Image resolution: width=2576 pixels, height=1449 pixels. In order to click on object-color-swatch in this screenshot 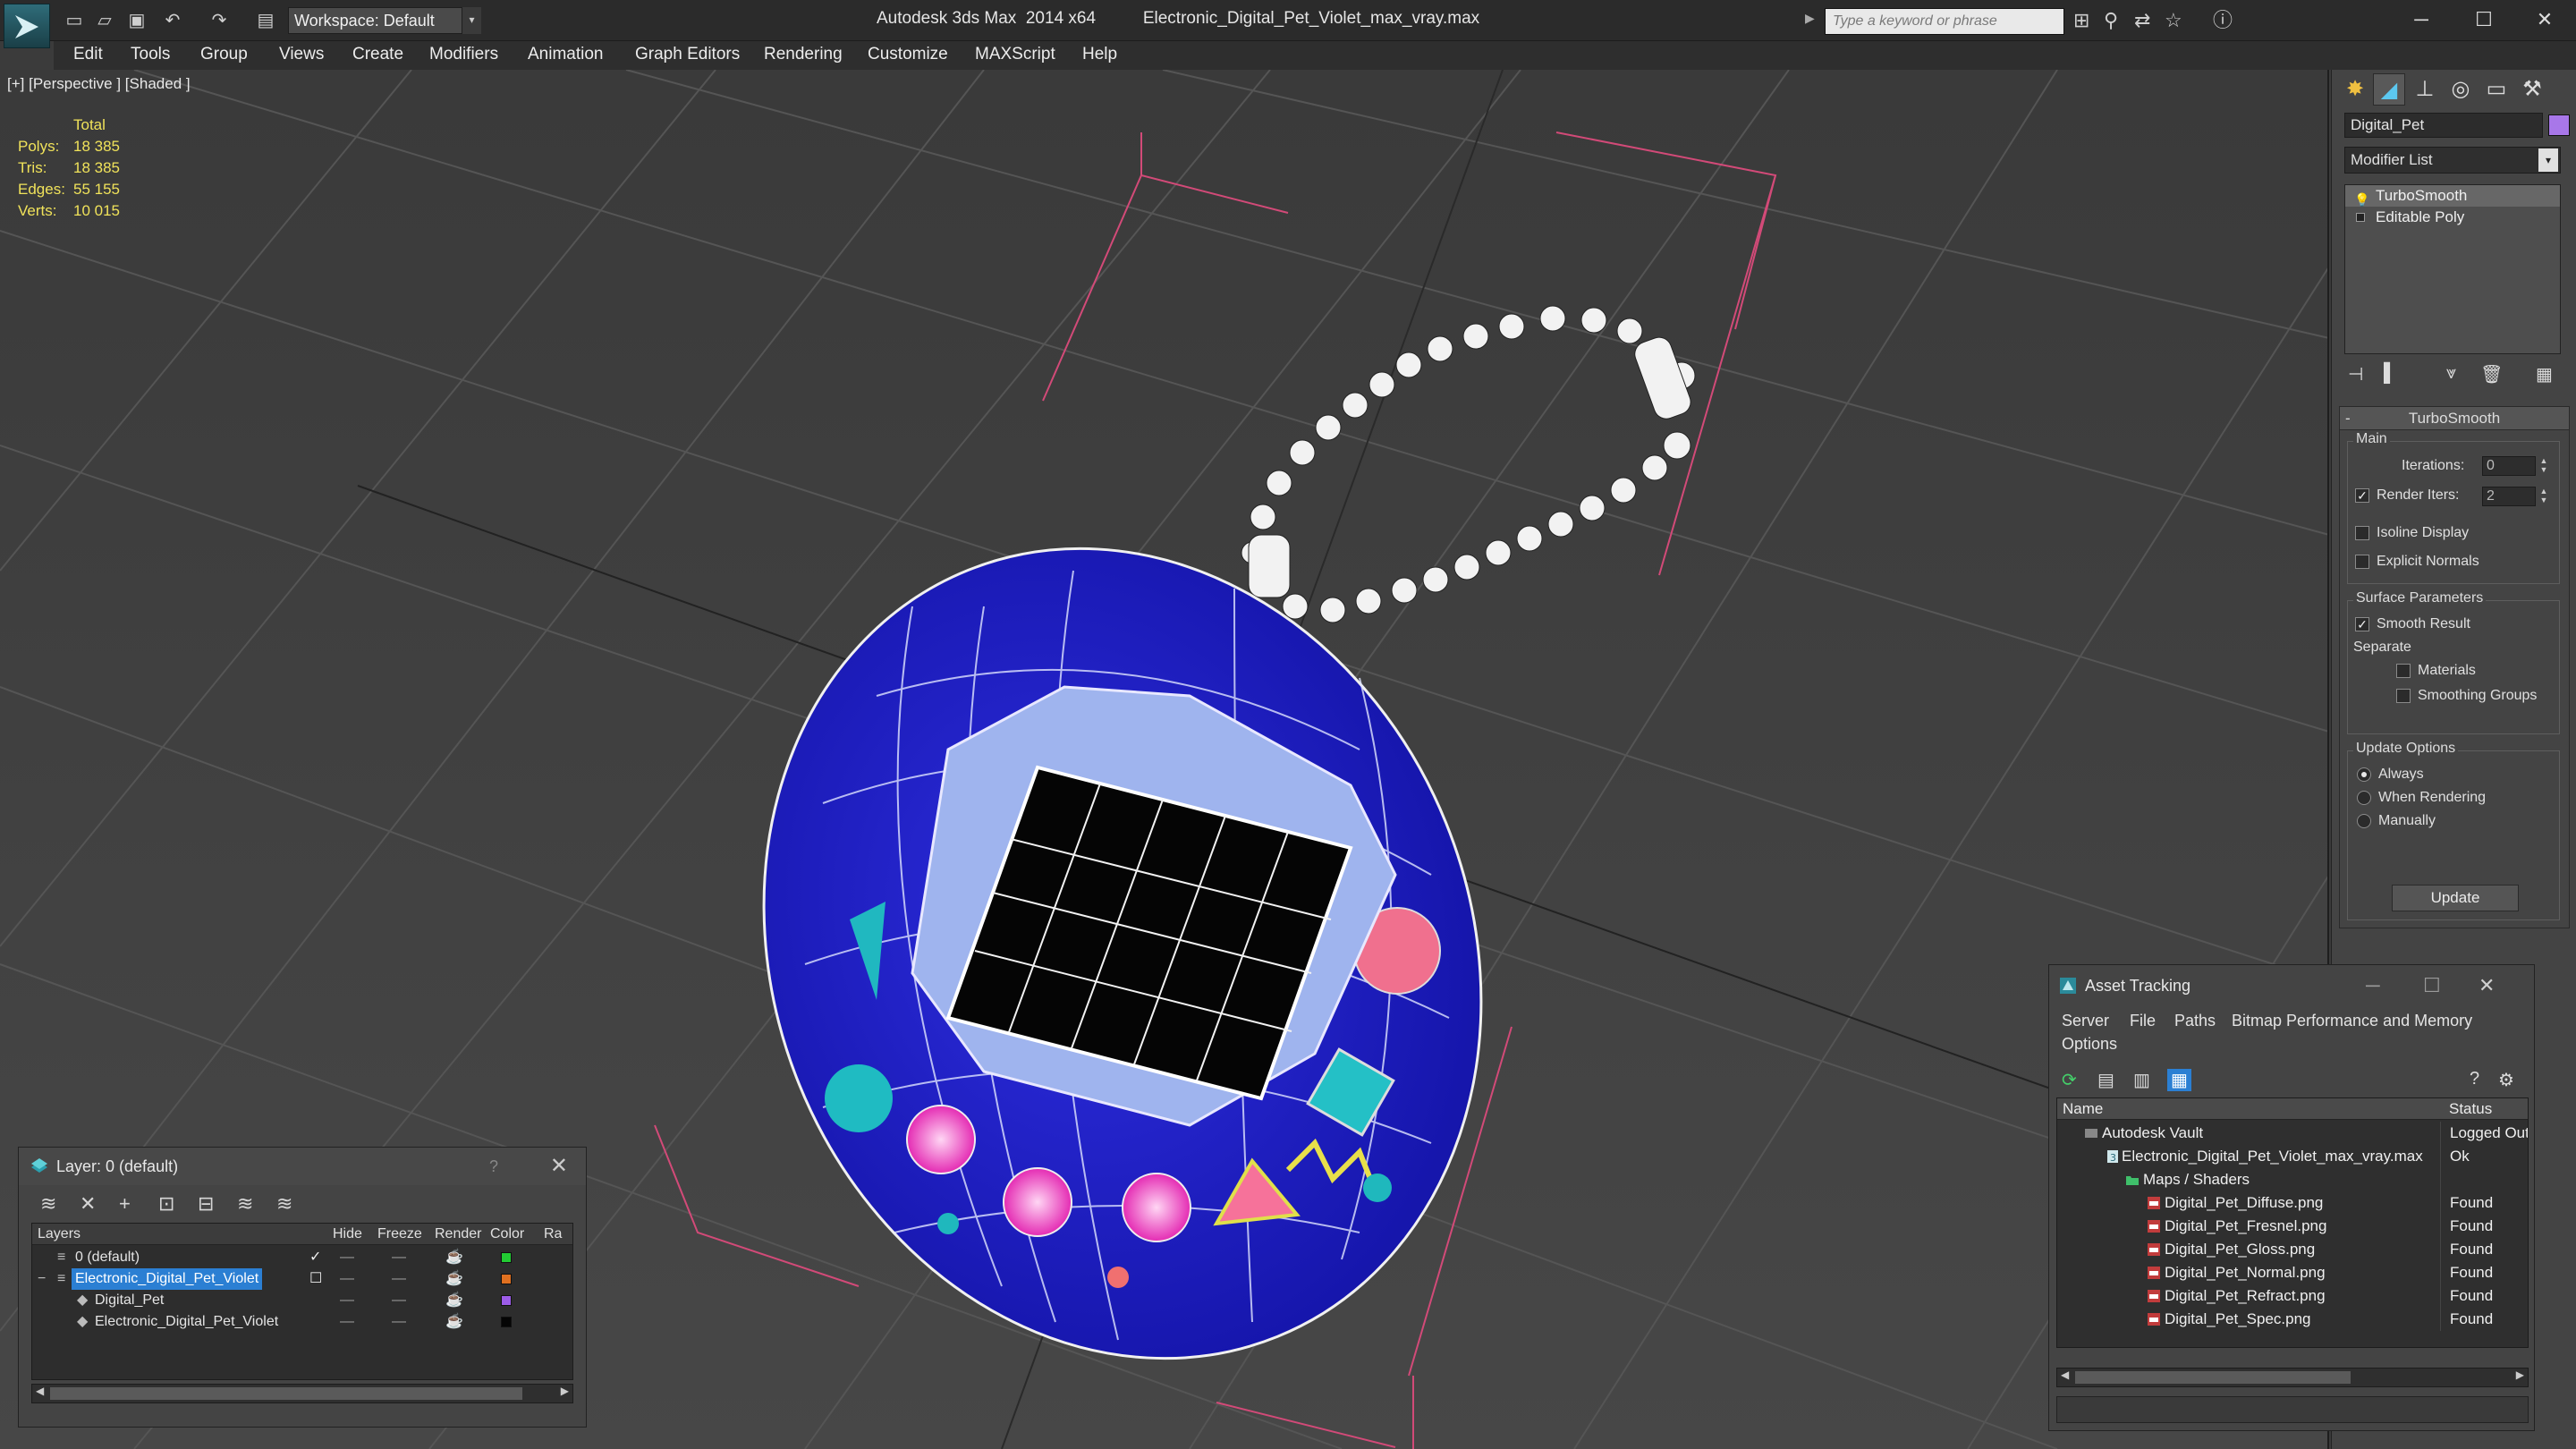, I will do `click(2559, 125)`.